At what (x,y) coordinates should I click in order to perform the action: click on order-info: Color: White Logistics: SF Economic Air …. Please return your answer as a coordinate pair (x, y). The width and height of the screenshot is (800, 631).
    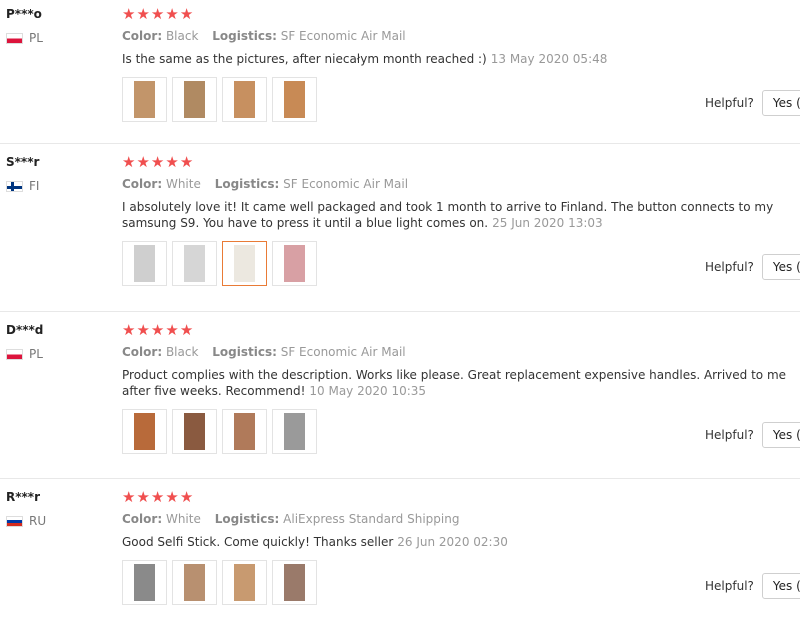
    Looking at the image, I should click on (265, 184).